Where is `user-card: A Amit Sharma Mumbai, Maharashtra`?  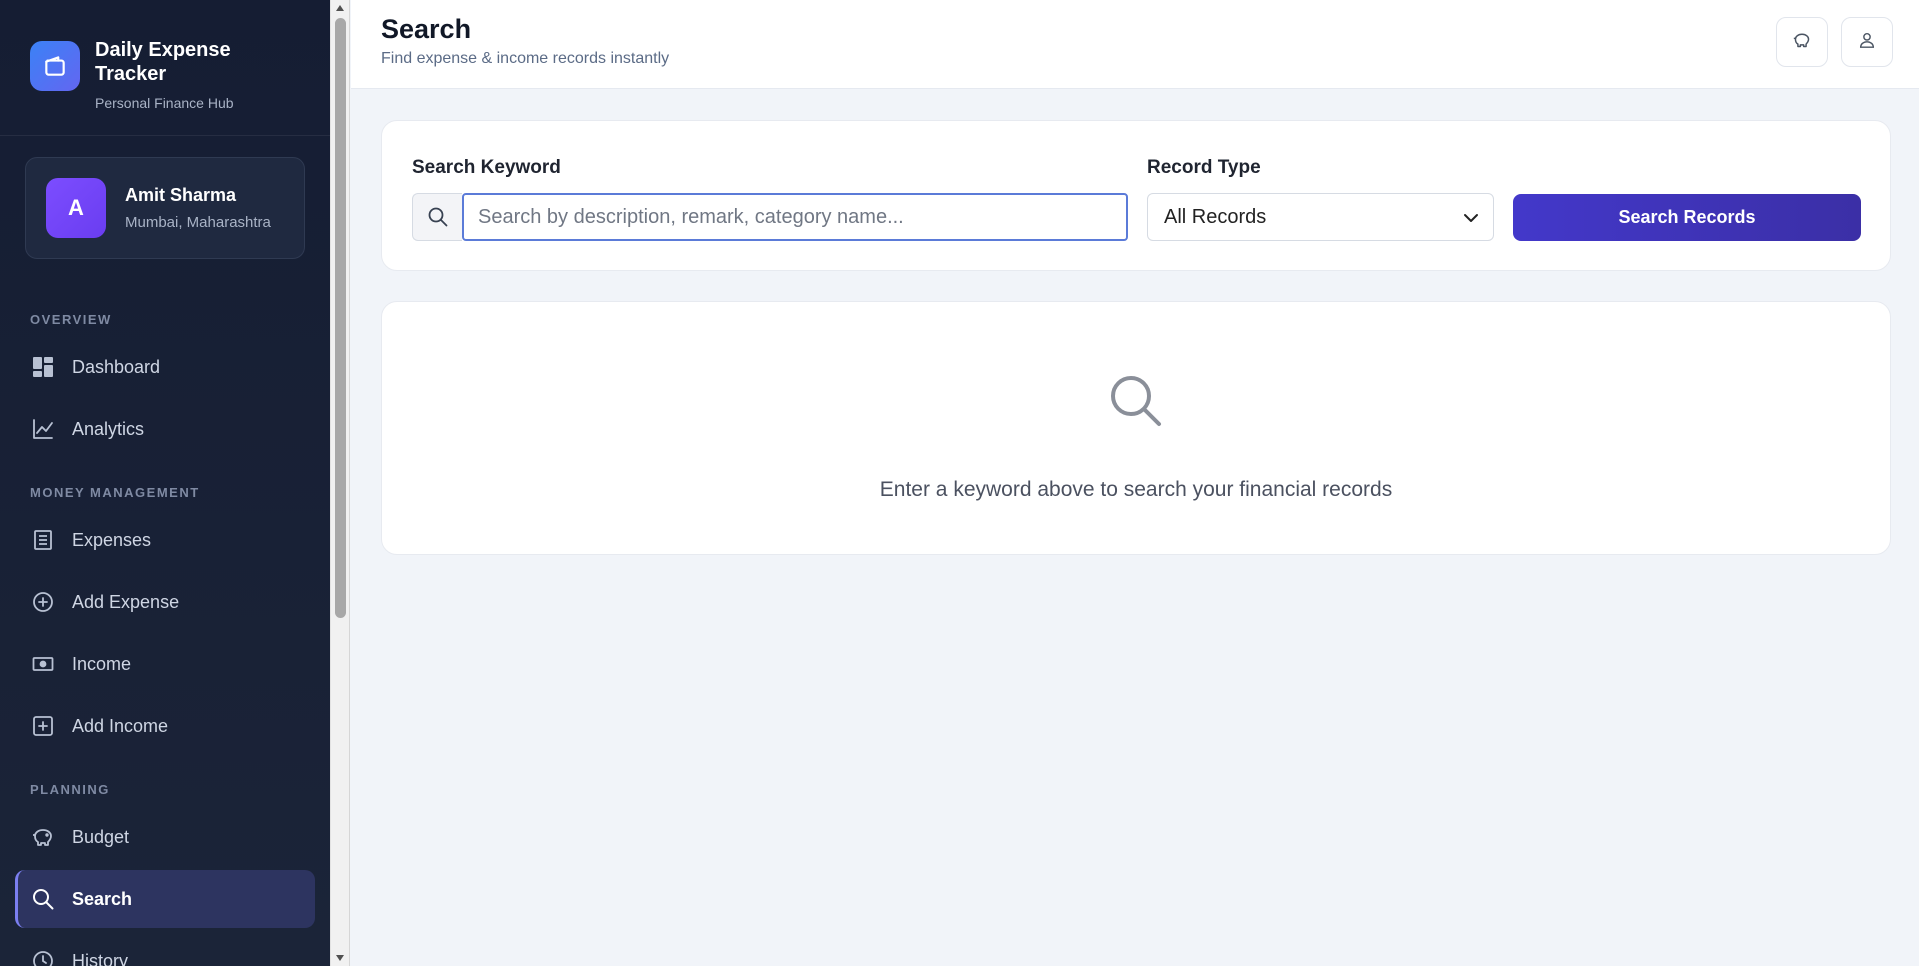 user-card: A Amit Sharma Mumbai, Maharashtra is located at coordinates (165, 208).